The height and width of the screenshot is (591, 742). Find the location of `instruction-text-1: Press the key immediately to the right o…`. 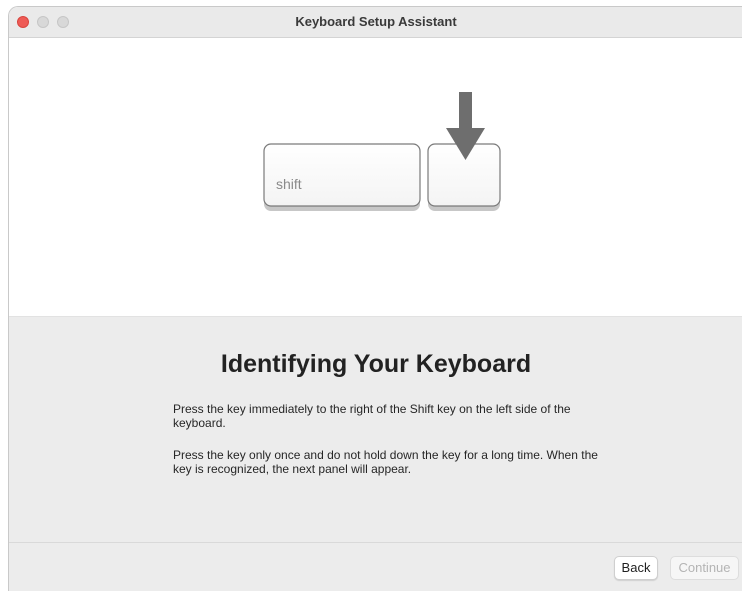

instruction-text-1: Press the key immediately to the right o… is located at coordinates (372, 416).